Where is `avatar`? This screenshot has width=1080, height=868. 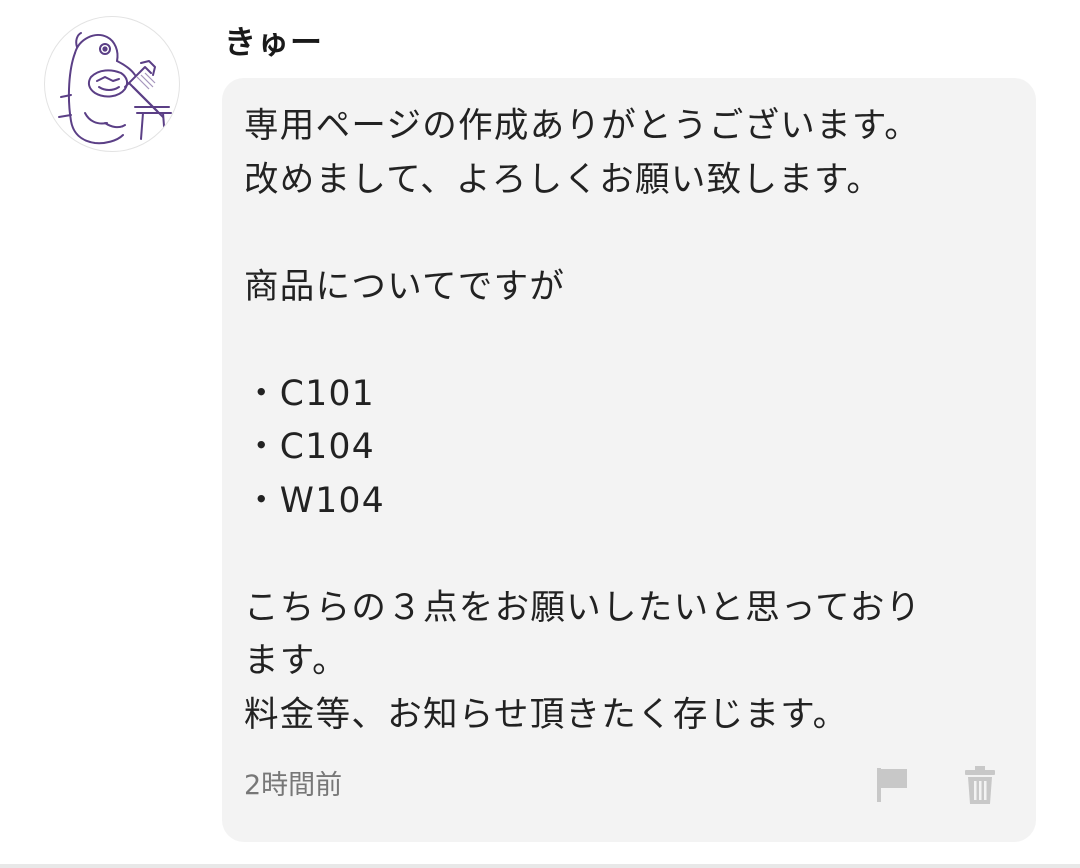 avatar is located at coordinates (112, 84).